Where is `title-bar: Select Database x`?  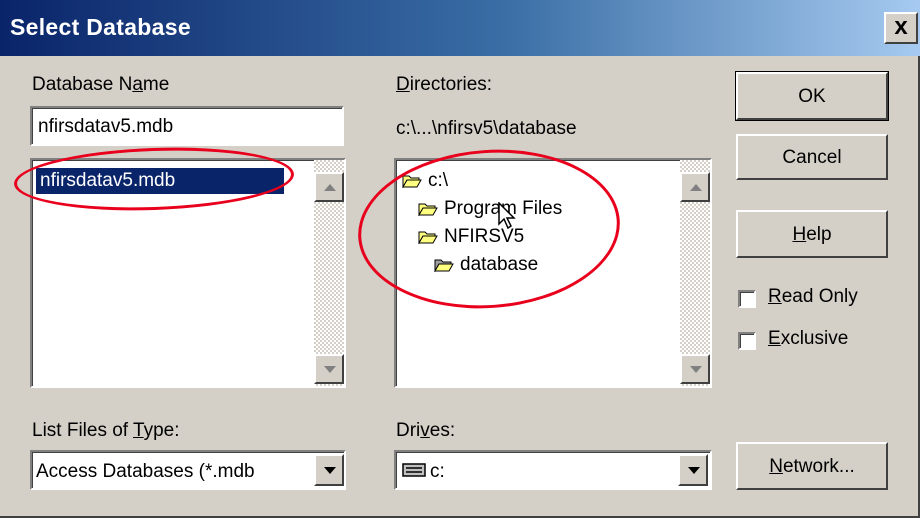 title-bar: Select Database x is located at coordinates (460, 28).